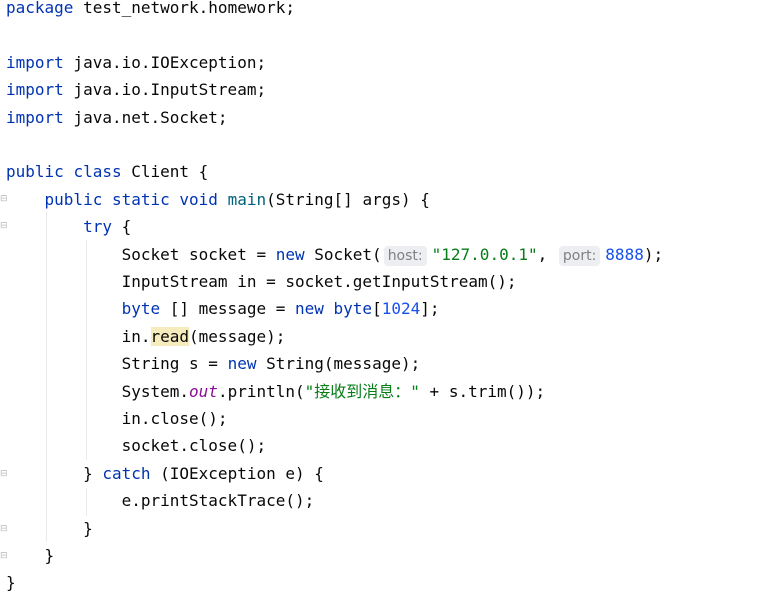  What do you see at coordinates (165, 90) in the screenshot?
I see `code-token: java.io.InputStream;` at bounding box center [165, 90].